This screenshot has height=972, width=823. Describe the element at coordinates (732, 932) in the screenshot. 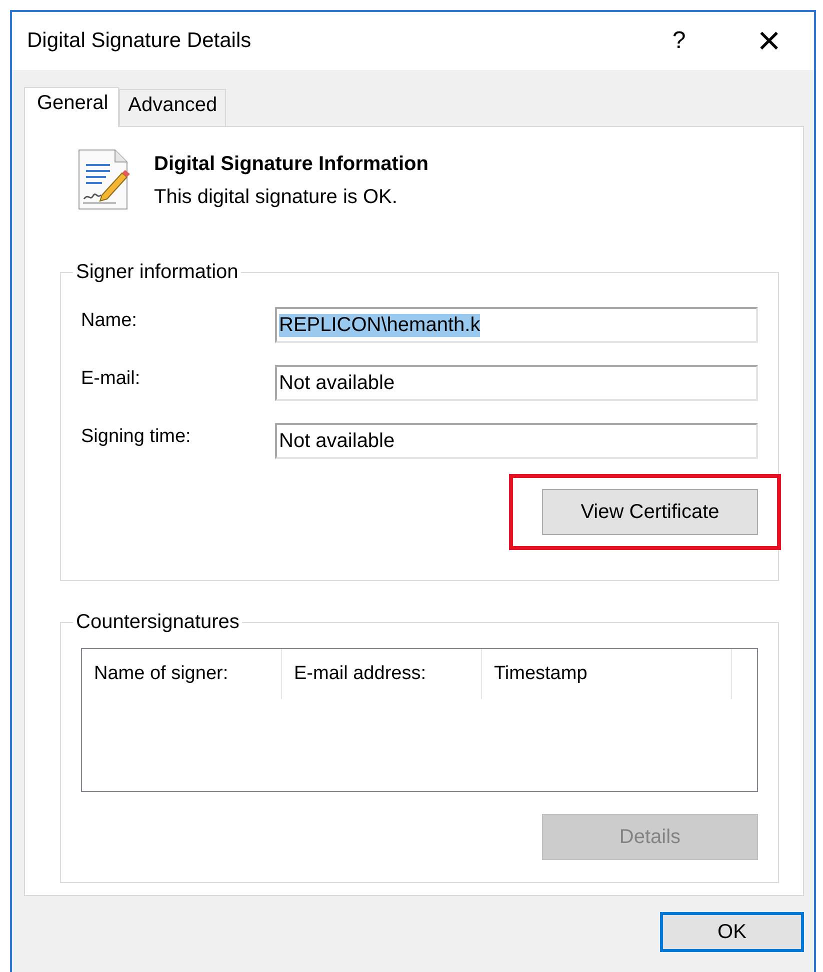

I see `ok-button: OK` at that location.